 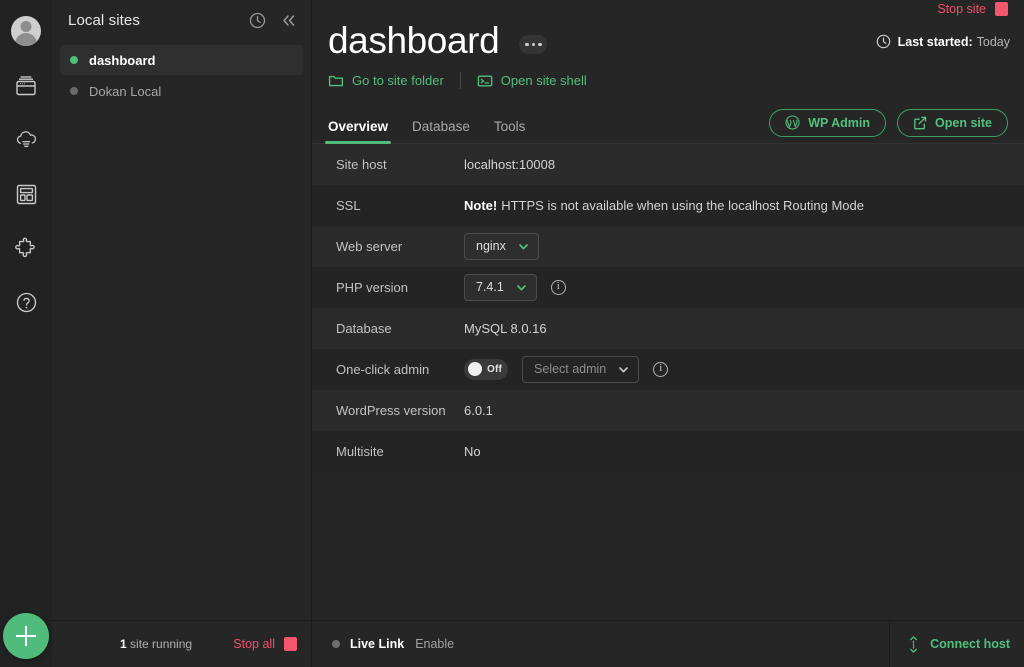 What do you see at coordinates (491, 246) in the screenshot?
I see `select-value: nginx` at bounding box center [491, 246].